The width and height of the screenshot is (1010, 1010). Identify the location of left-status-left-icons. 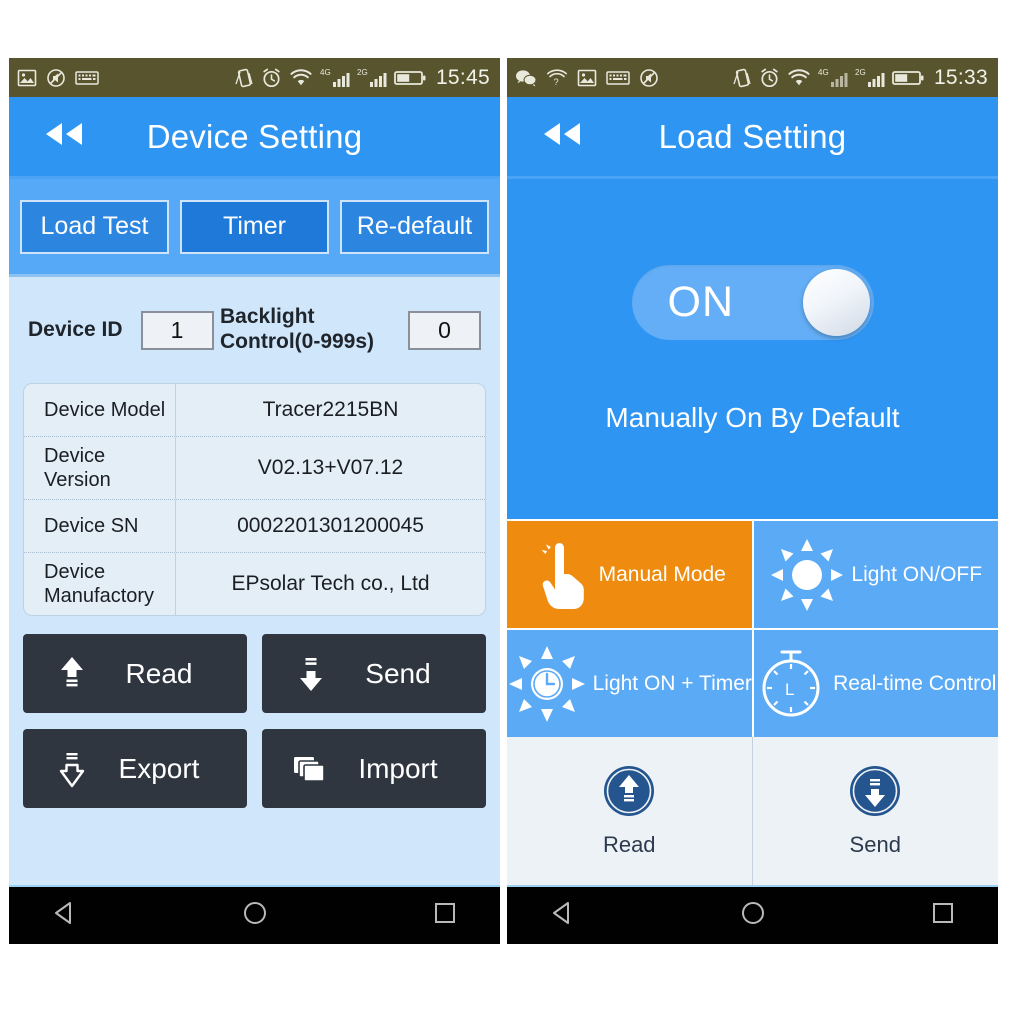
(58, 78).